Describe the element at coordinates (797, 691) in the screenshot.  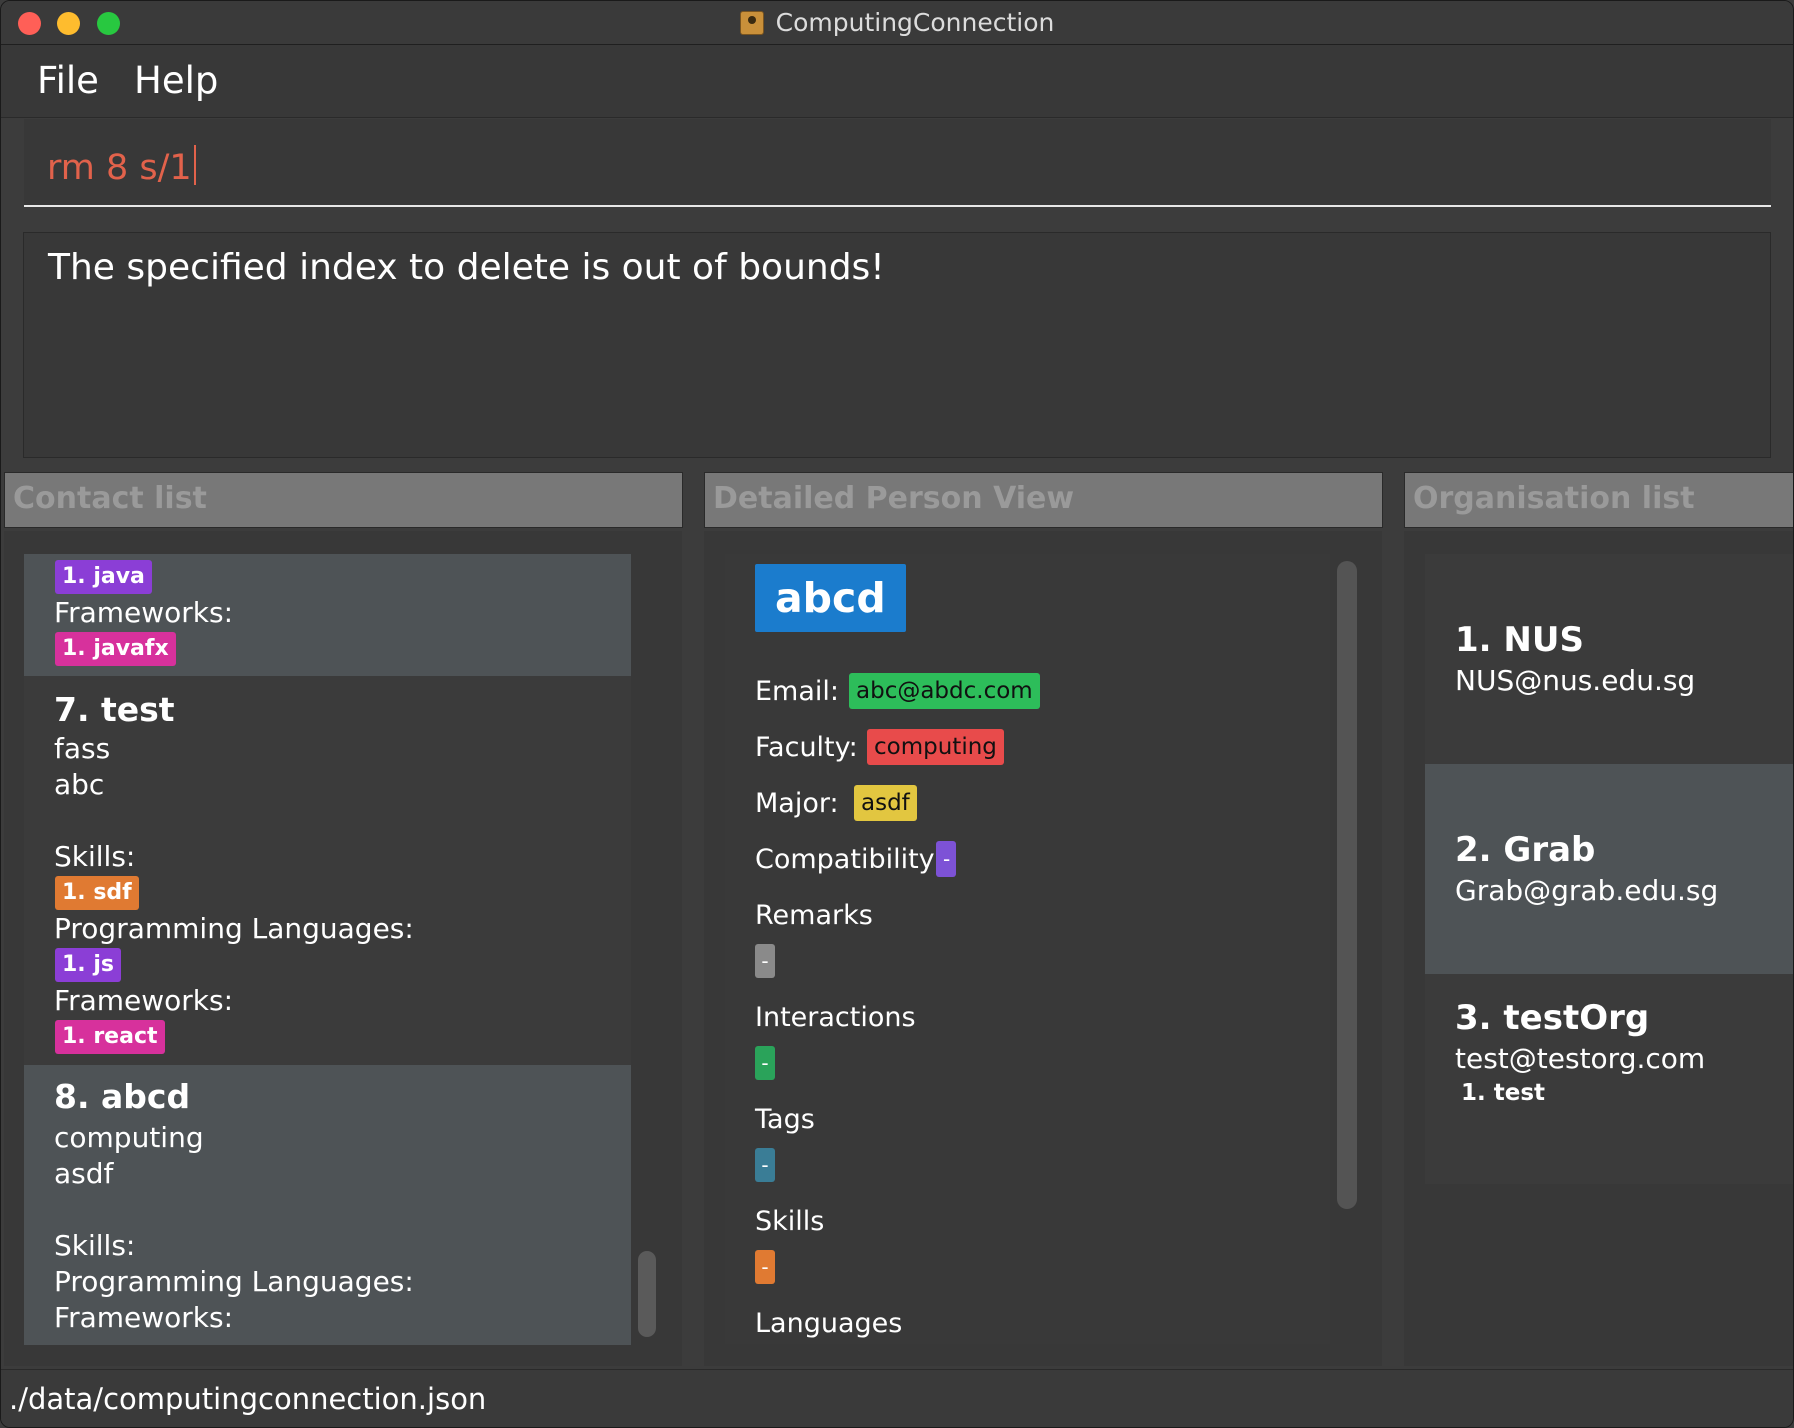
I see `email-label: Email:` at that location.